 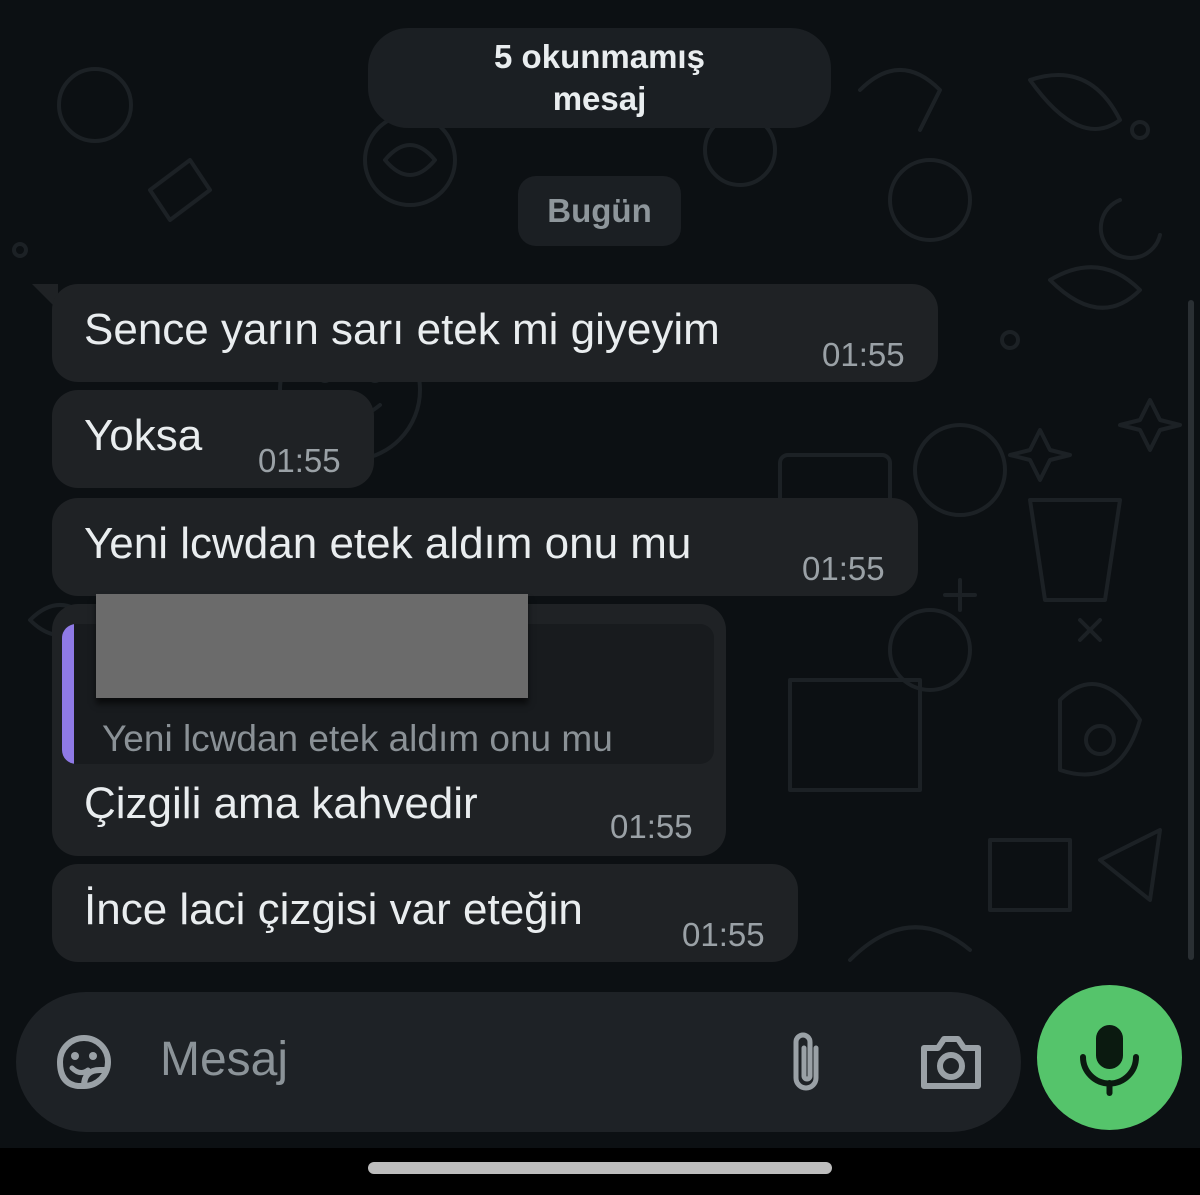 I want to click on message-text: Yoksa, so click(x=143, y=435).